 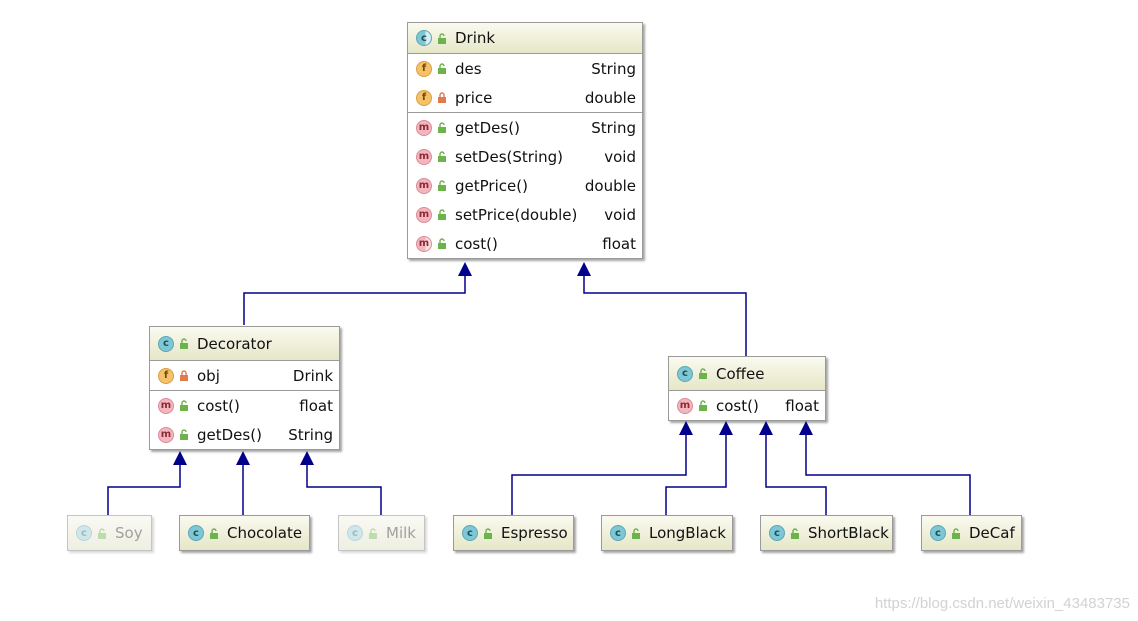 What do you see at coordinates (509, 156) in the screenshot?
I see `method-name: setDes(String)` at bounding box center [509, 156].